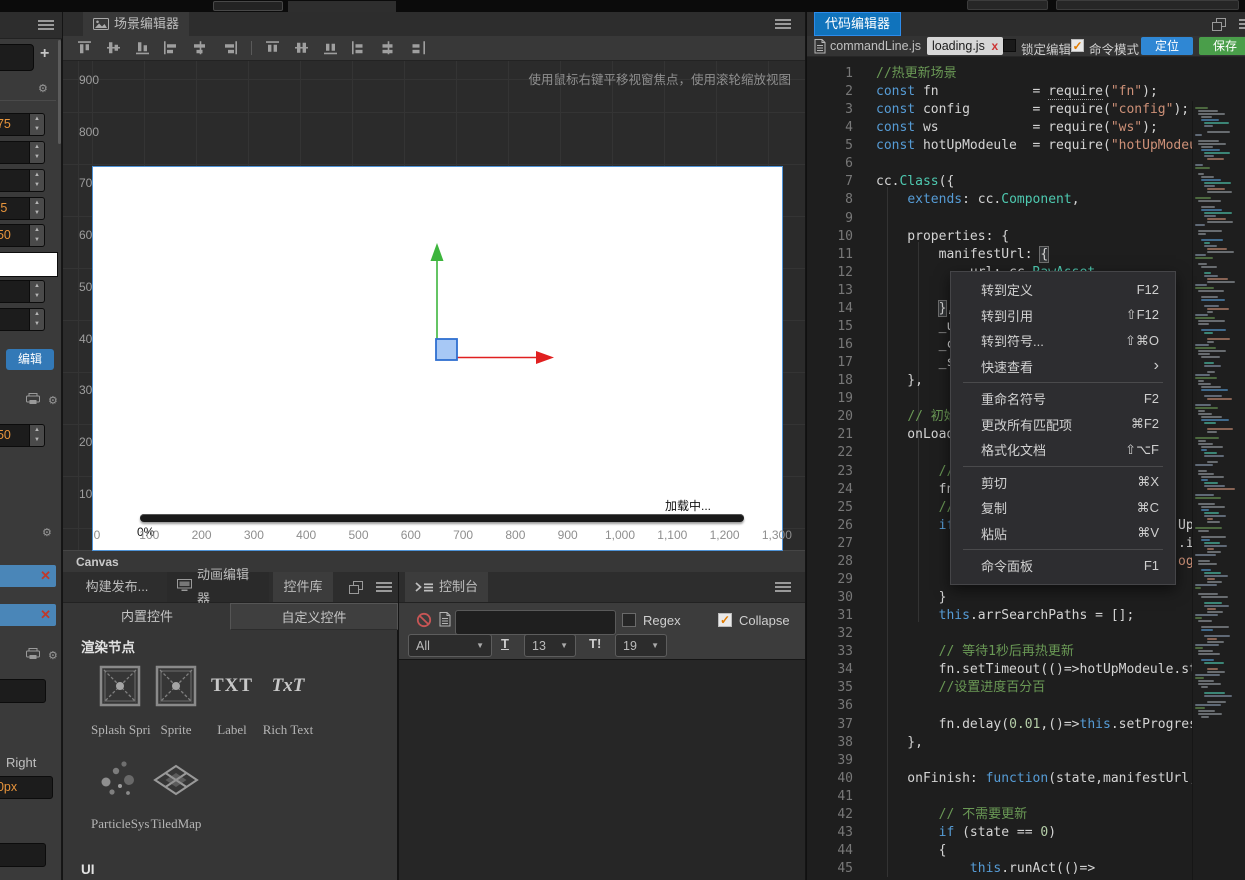 Image resolution: width=1245 pixels, height=880 pixels. Describe the element at coordinates (46, 25) in the screenshot. I see `inspector-menu-icon` at that location.